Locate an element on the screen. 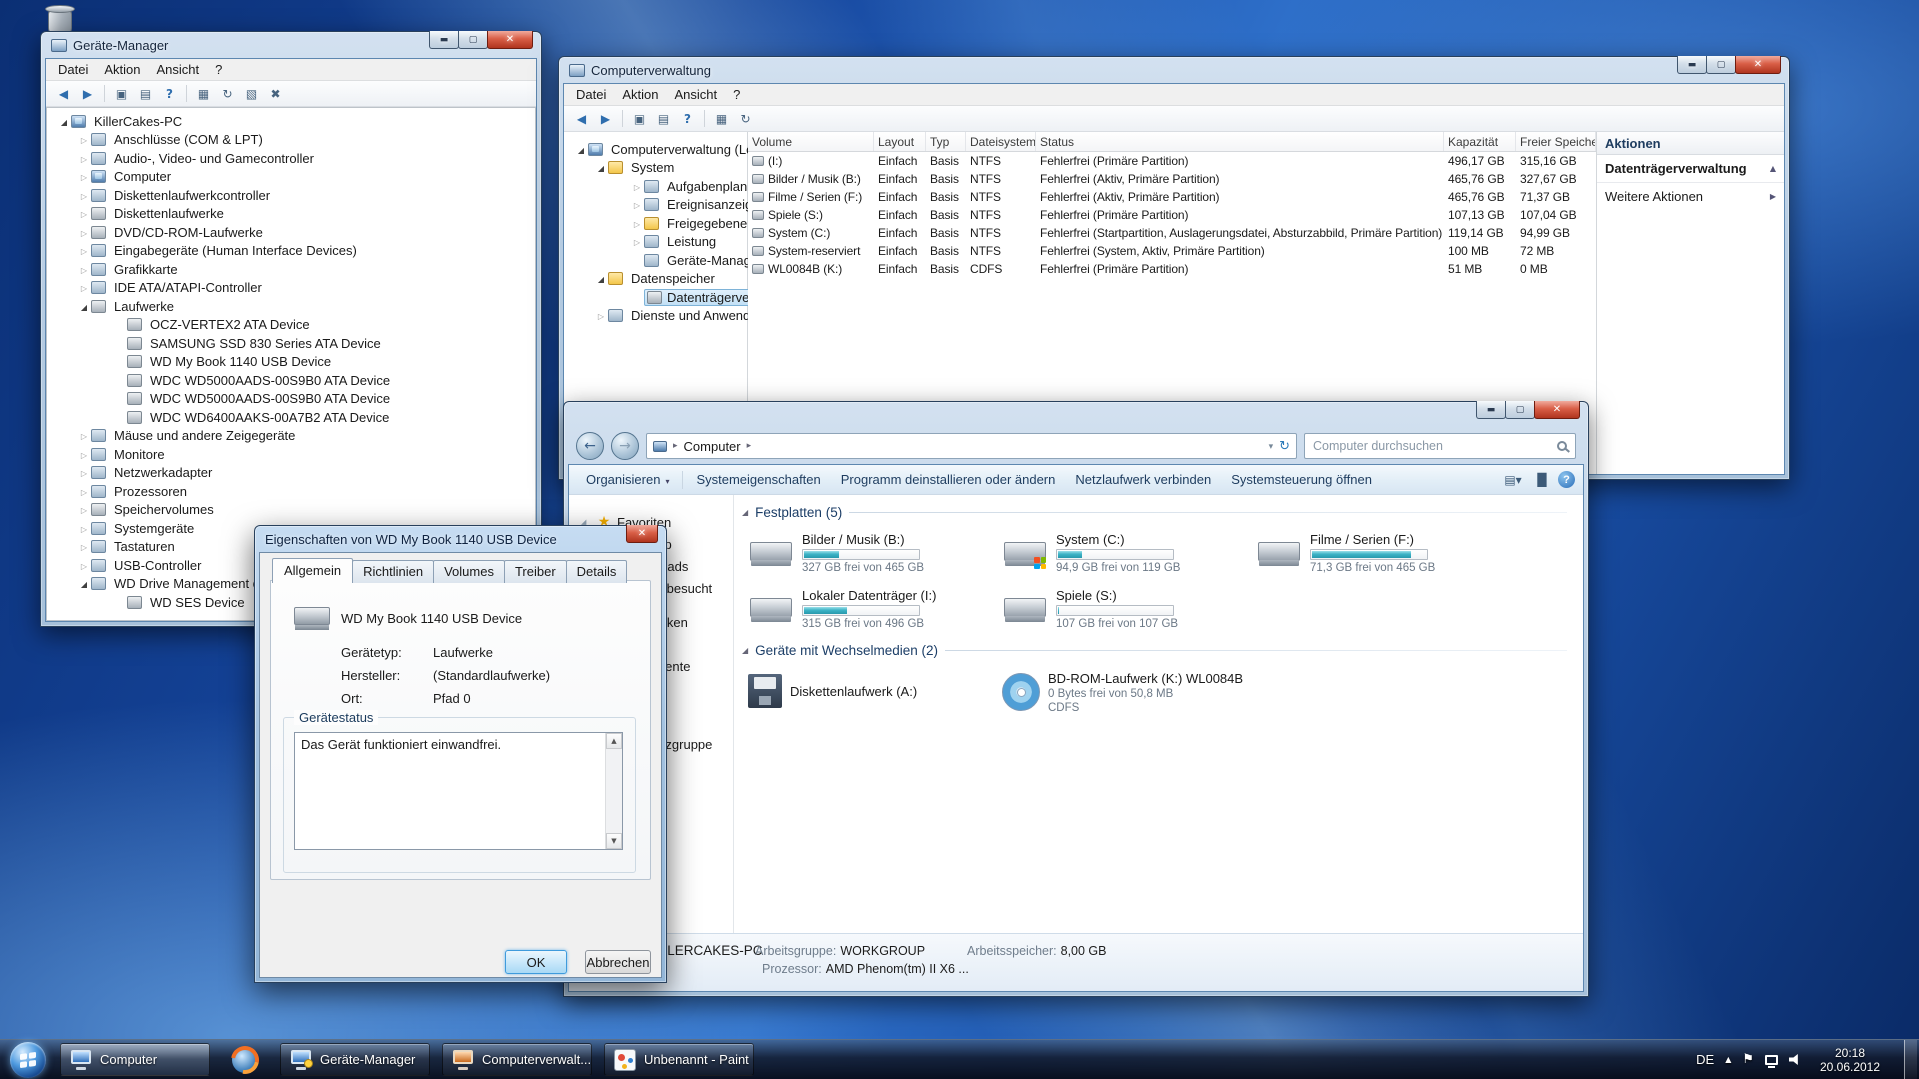 This screenshot has width=1919, height=1079. minimize-button: ▬ is located at coordinates (1491, 410).